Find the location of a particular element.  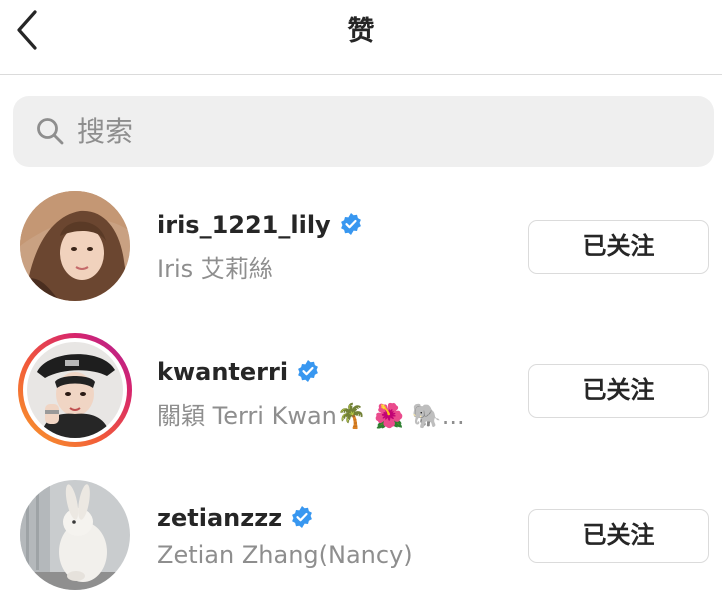

full-name: Zetian Zhang(Nancy) is located at coordinates (285, 555).